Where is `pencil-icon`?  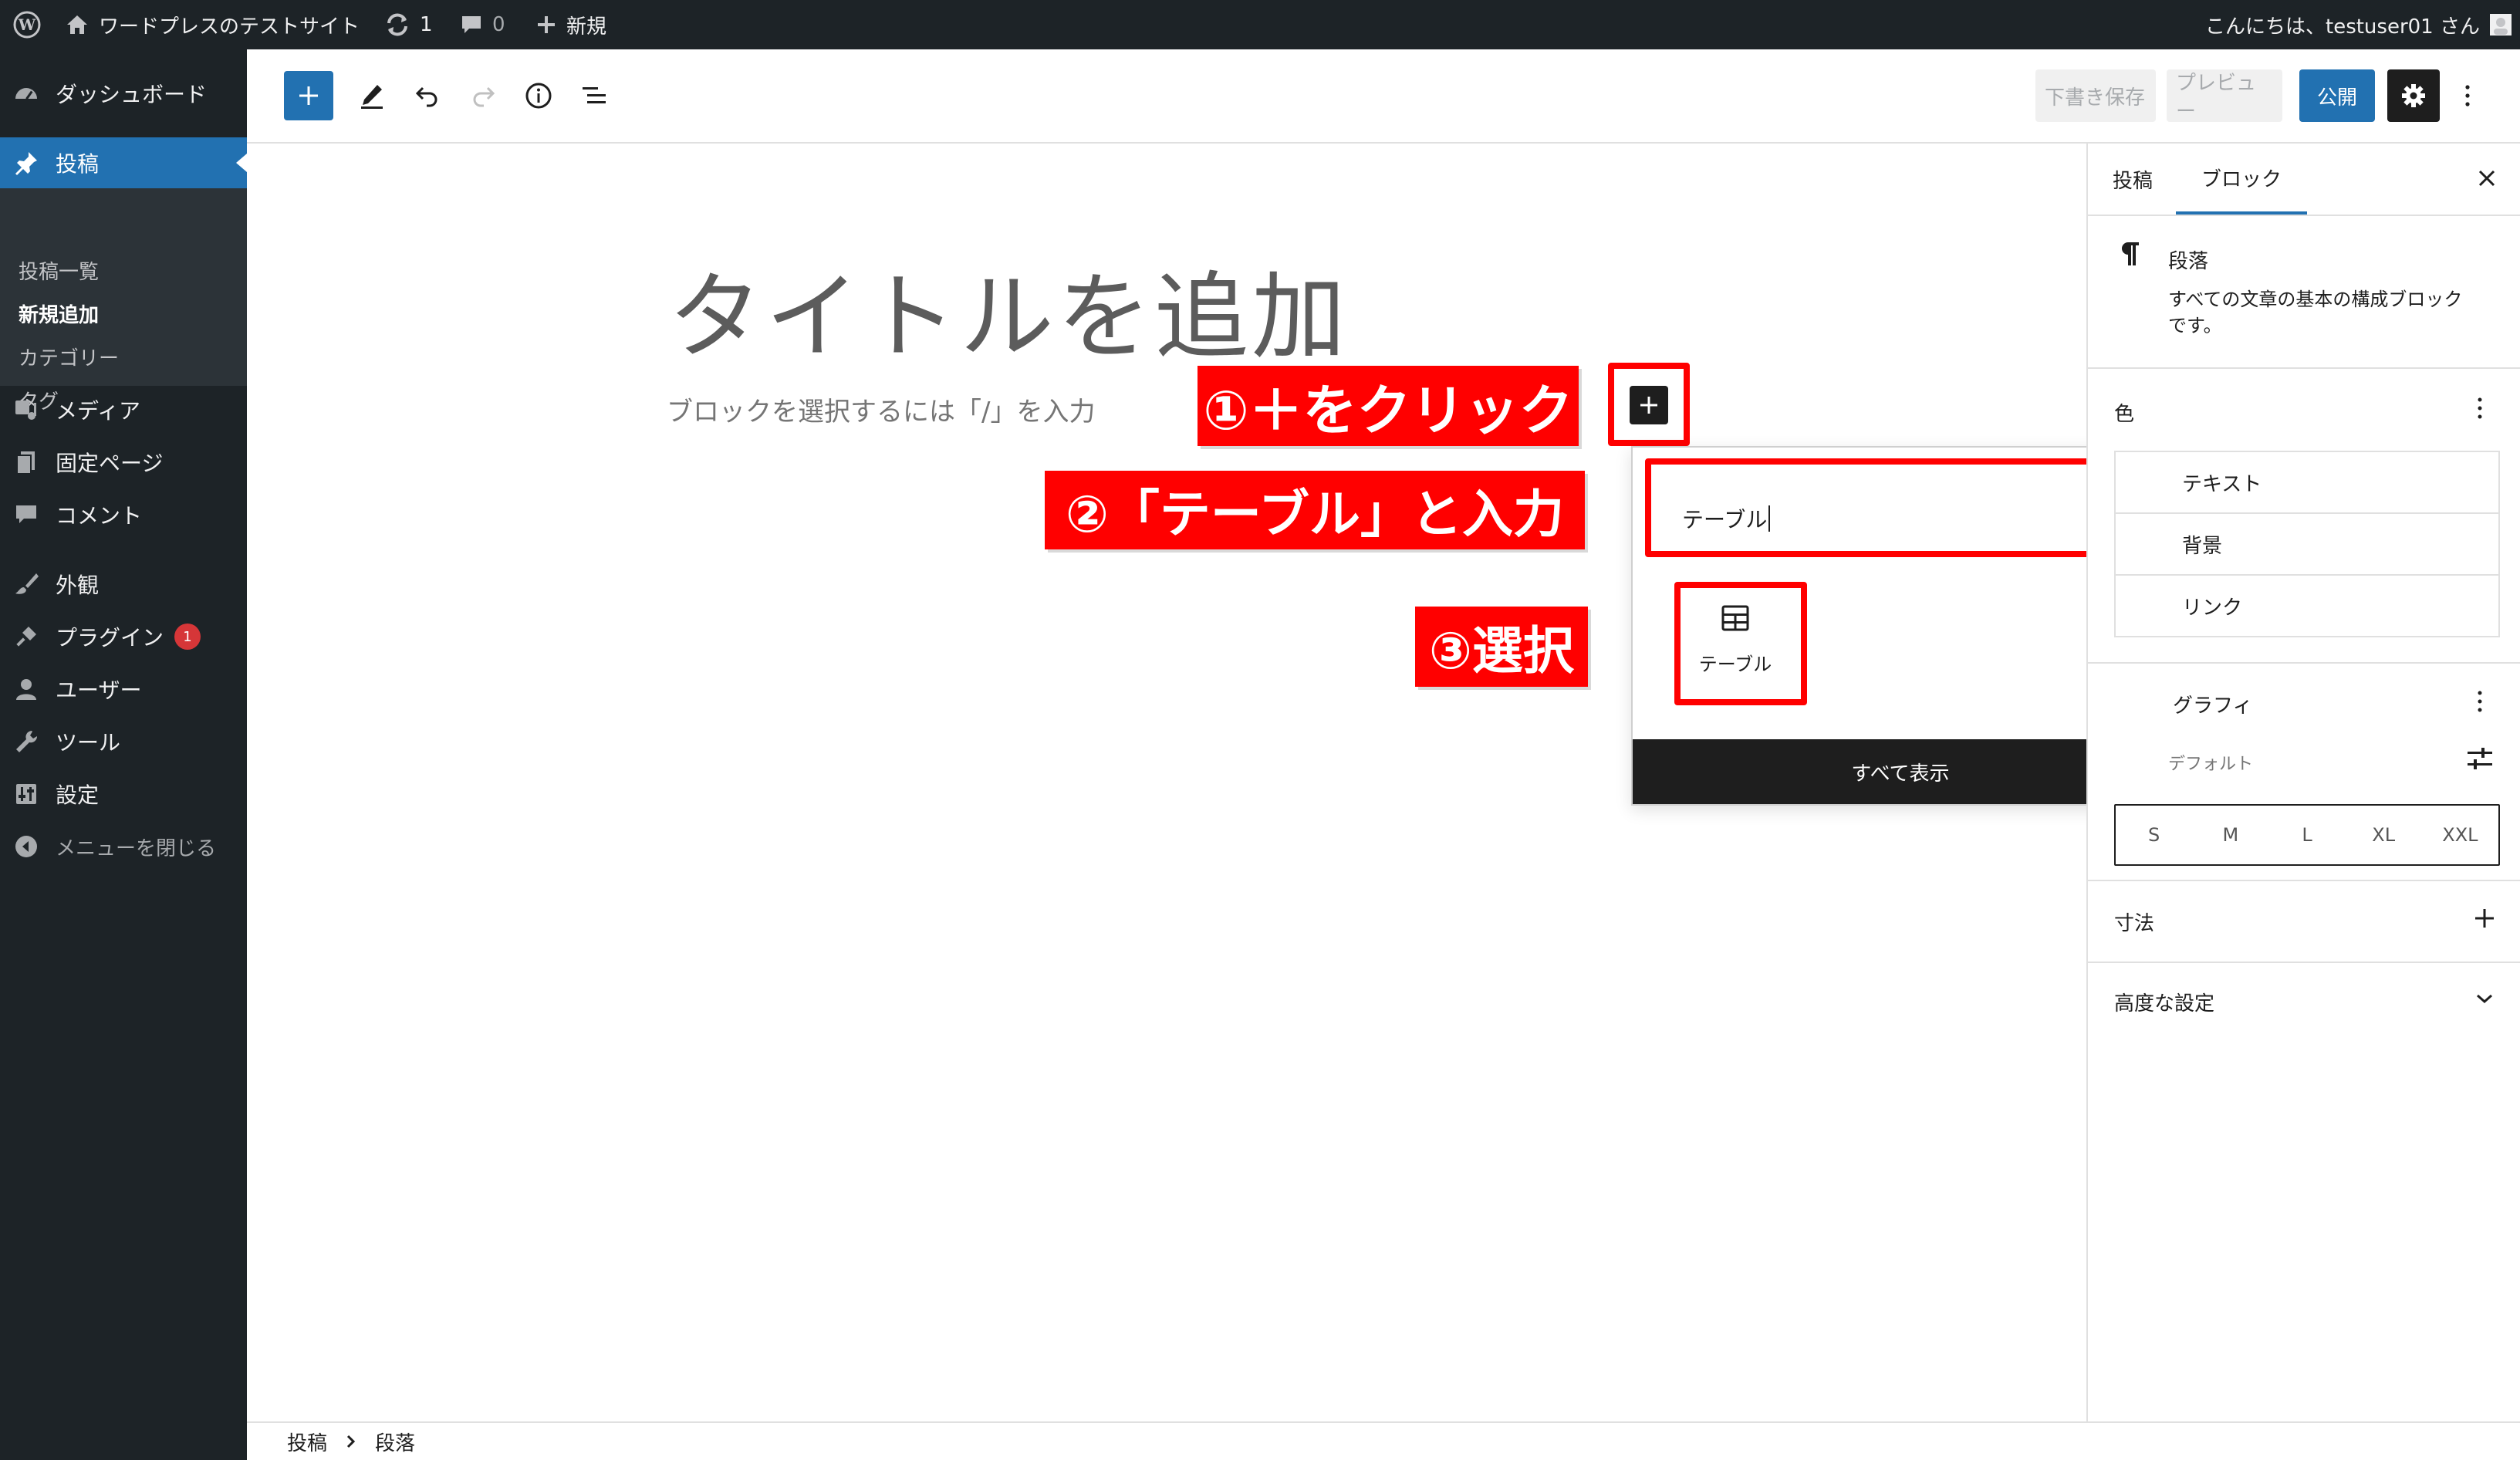 pencil-icon is located at coordinates (372, 97).